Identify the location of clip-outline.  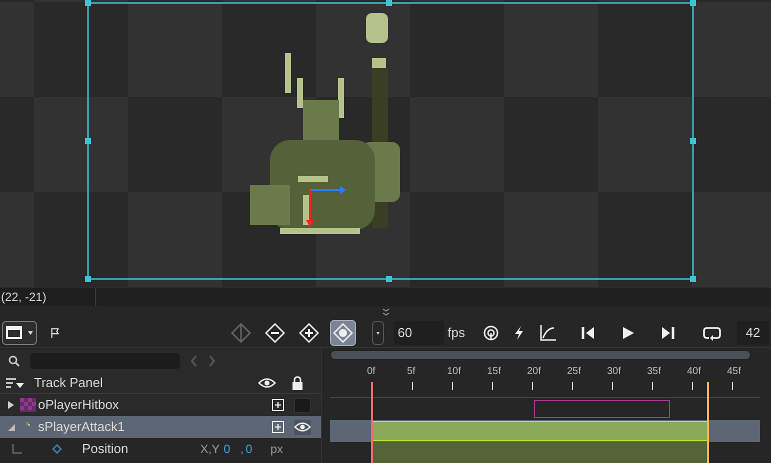
(602, 409).